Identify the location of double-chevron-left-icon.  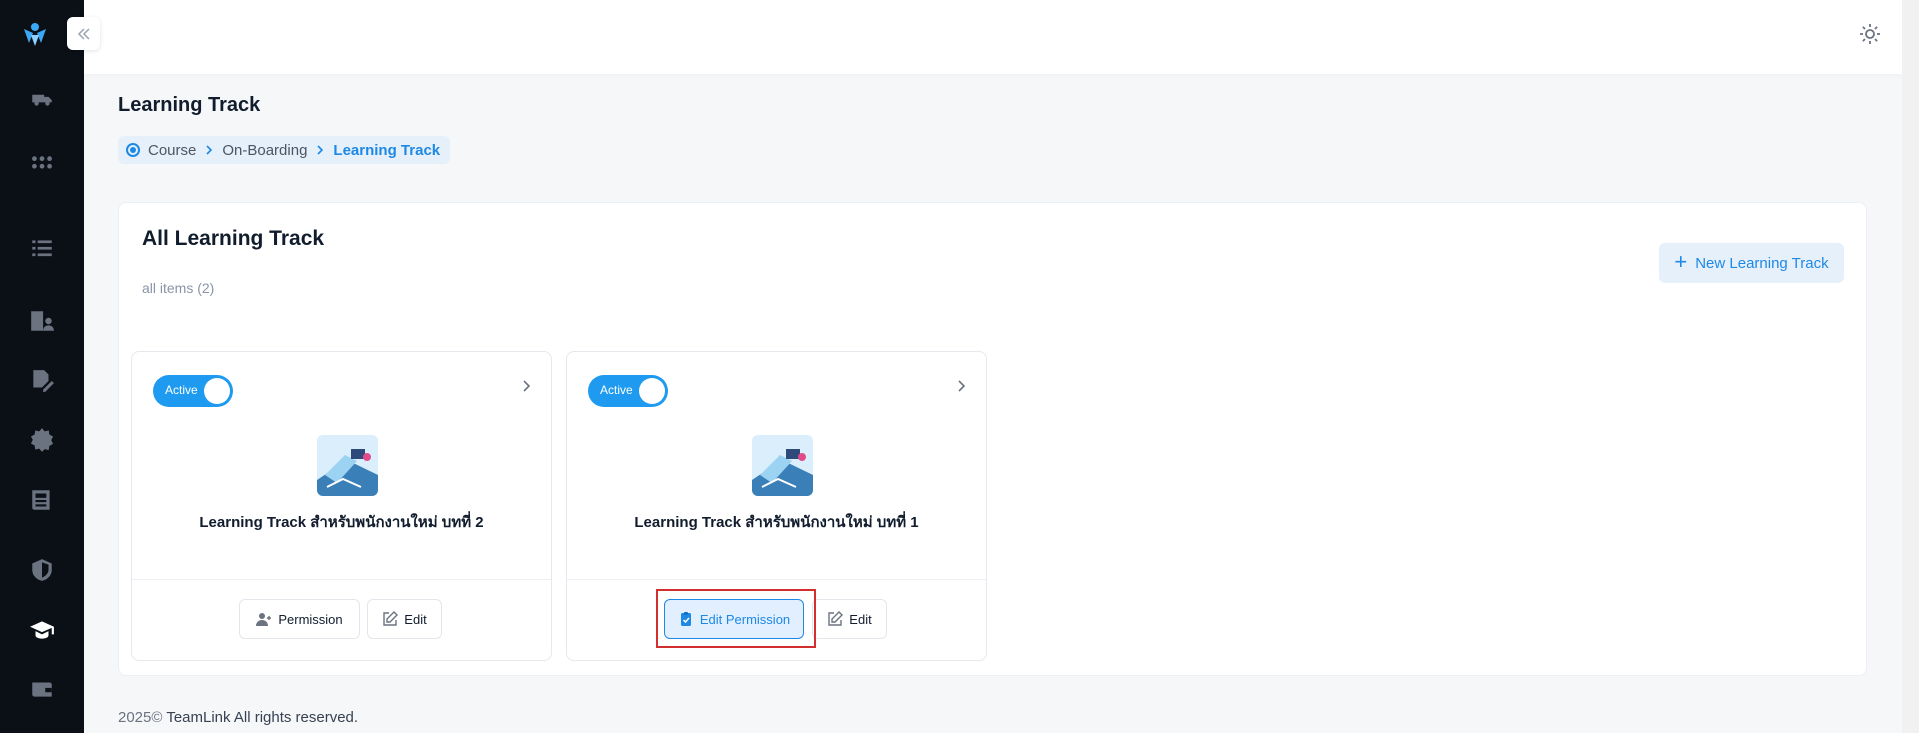
(83, 33).